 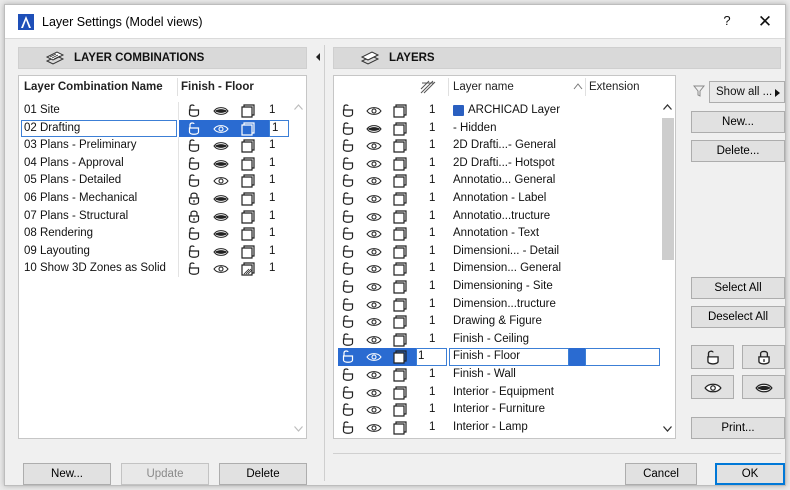 I want to click on layer-row: 1 Dimension...tructure, so click(x=497, y=305).